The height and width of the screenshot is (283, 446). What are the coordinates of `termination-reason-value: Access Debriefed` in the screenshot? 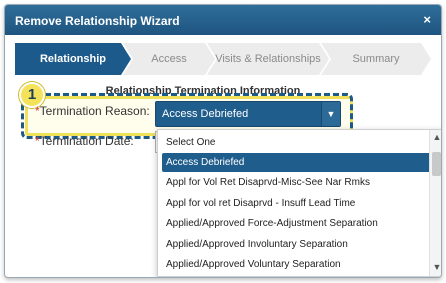 It's located at (205, 114).